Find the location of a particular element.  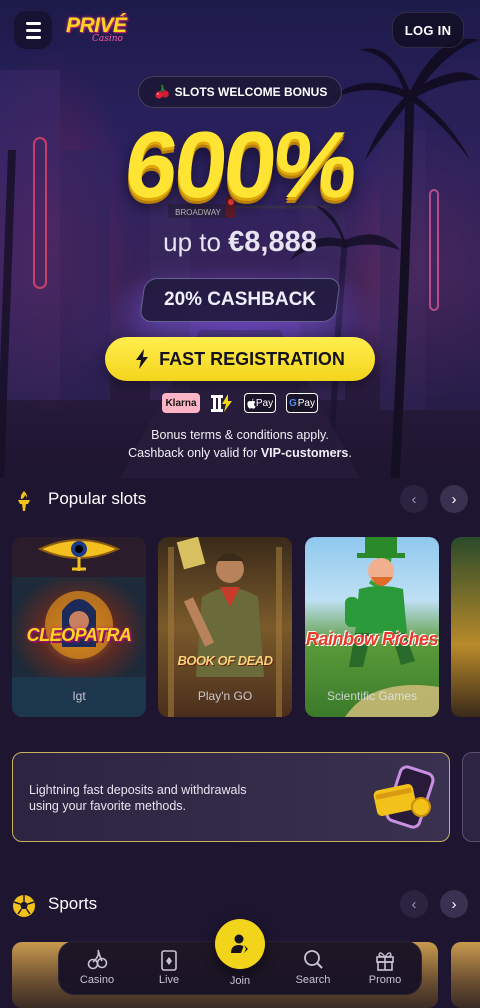

top-bar: PRIVÉ Casino LOG IN is located at coordinates (240, 30).